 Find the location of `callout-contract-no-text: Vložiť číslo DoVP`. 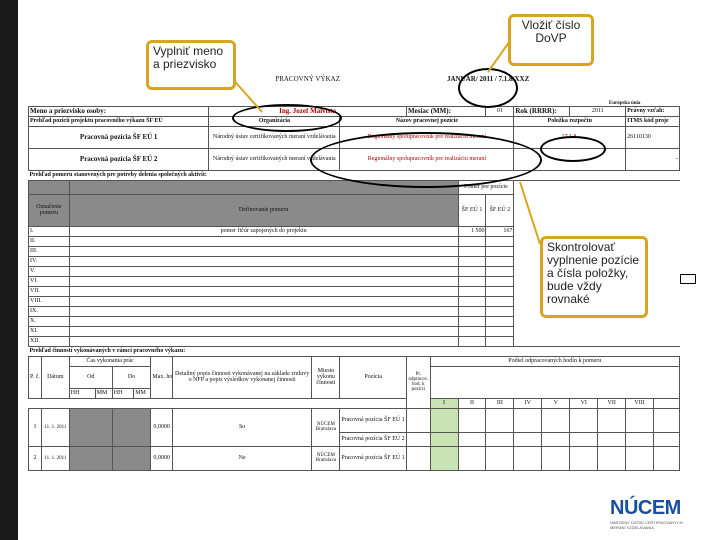

callout-contract-no-text: Vložiť číslo DoVP is located at coordinates (551, 31).